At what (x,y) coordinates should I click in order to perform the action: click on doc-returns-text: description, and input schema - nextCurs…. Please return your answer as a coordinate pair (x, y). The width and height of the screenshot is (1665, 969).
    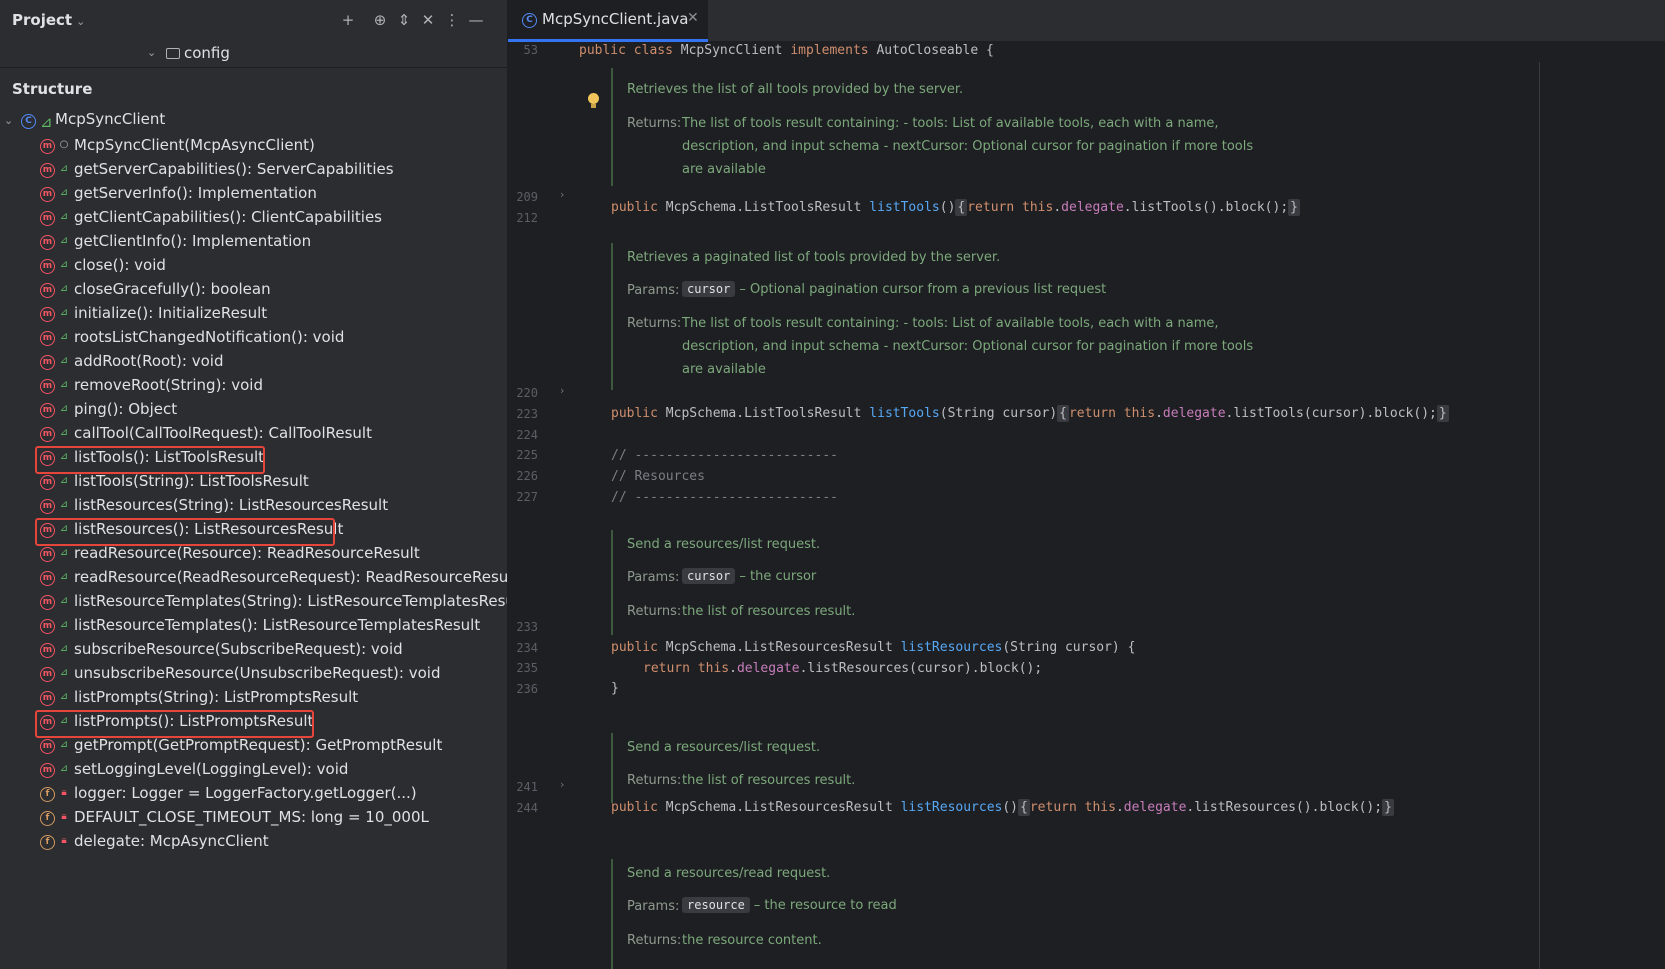
    Looking at the image, I should click on (968, 346).